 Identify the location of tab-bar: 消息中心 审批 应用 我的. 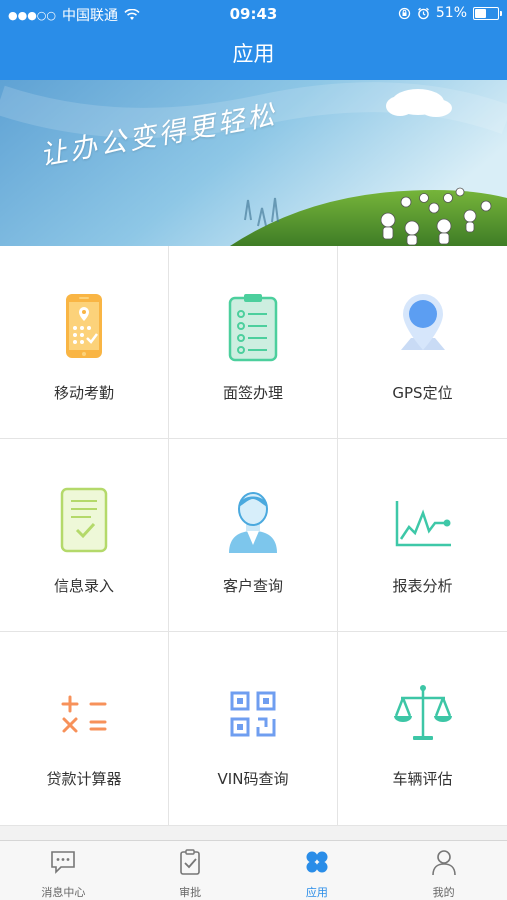
(253, 870).